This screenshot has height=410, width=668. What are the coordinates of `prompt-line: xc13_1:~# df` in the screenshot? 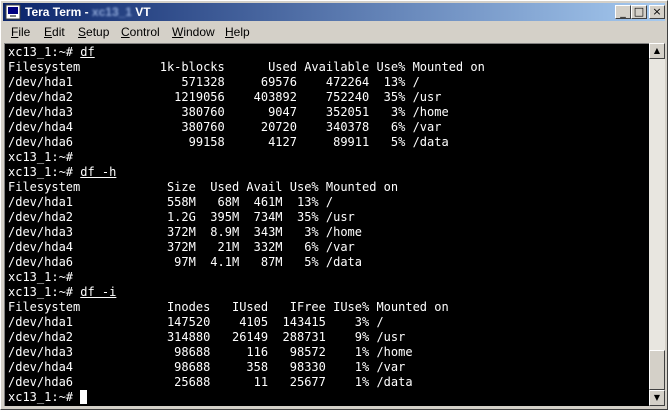 It's located at (246, 52).